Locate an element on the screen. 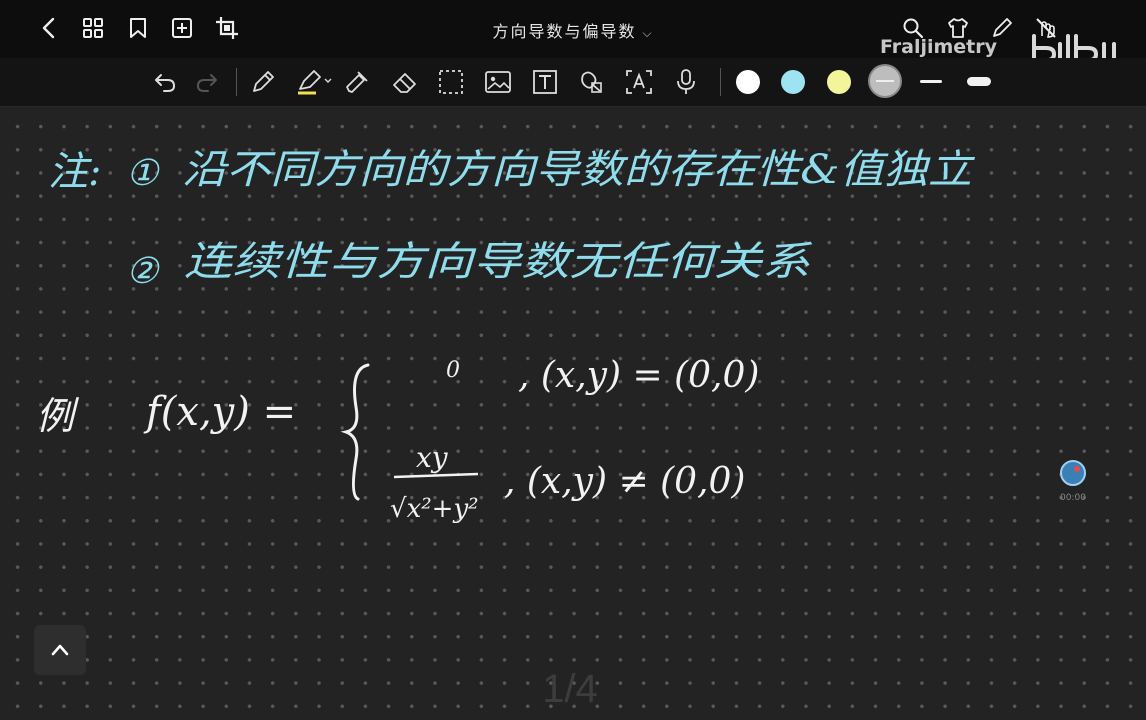 The image size is (1146, 720). color-swatch-yellow is located at coordinates (839, 82).